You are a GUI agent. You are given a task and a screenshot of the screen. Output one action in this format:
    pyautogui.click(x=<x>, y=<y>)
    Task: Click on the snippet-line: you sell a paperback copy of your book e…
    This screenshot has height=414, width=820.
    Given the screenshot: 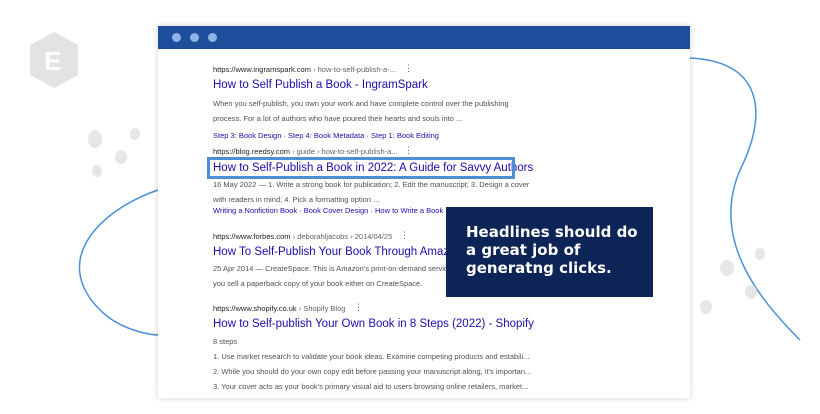 What is the action you would take?
    pyautogui.click(x=318, y=283)
    